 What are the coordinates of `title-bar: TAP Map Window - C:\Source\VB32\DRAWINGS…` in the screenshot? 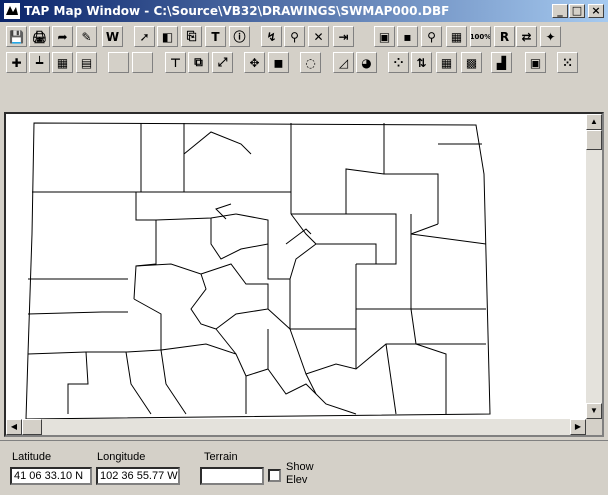 It's located at (304, 11).